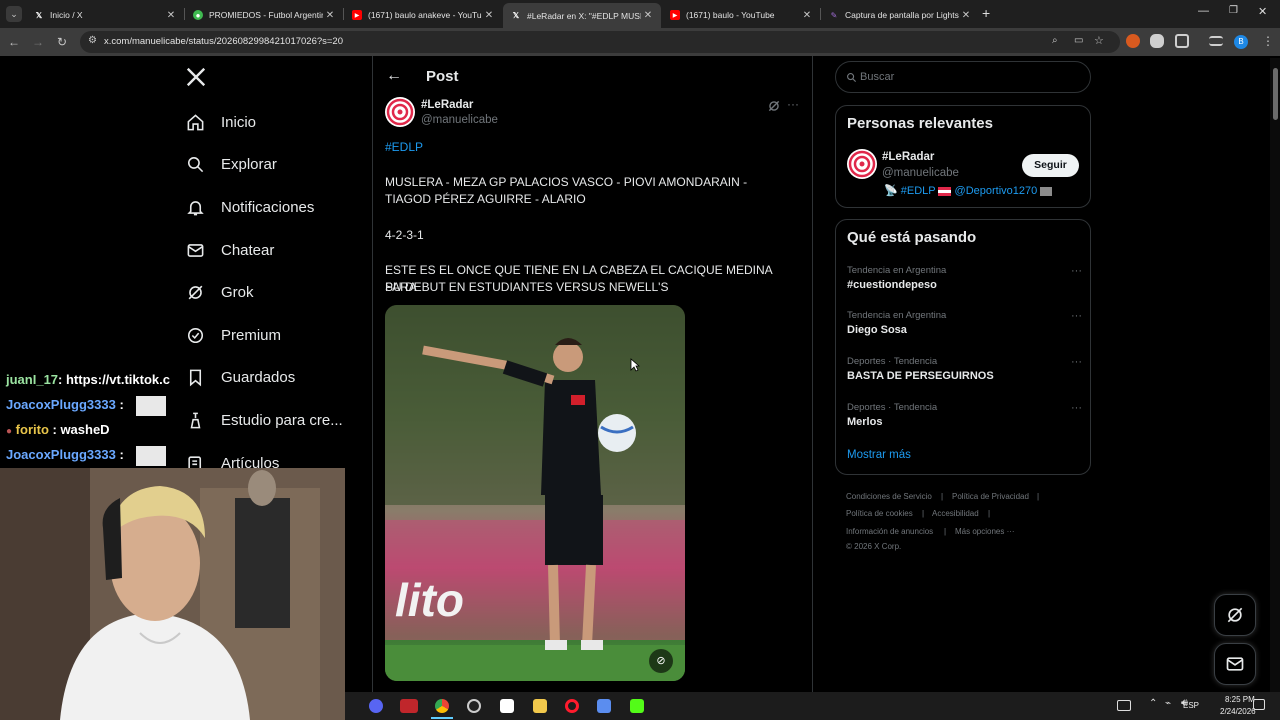  I want to click on x-logo-icon: 𝕏, so click(516, 15).